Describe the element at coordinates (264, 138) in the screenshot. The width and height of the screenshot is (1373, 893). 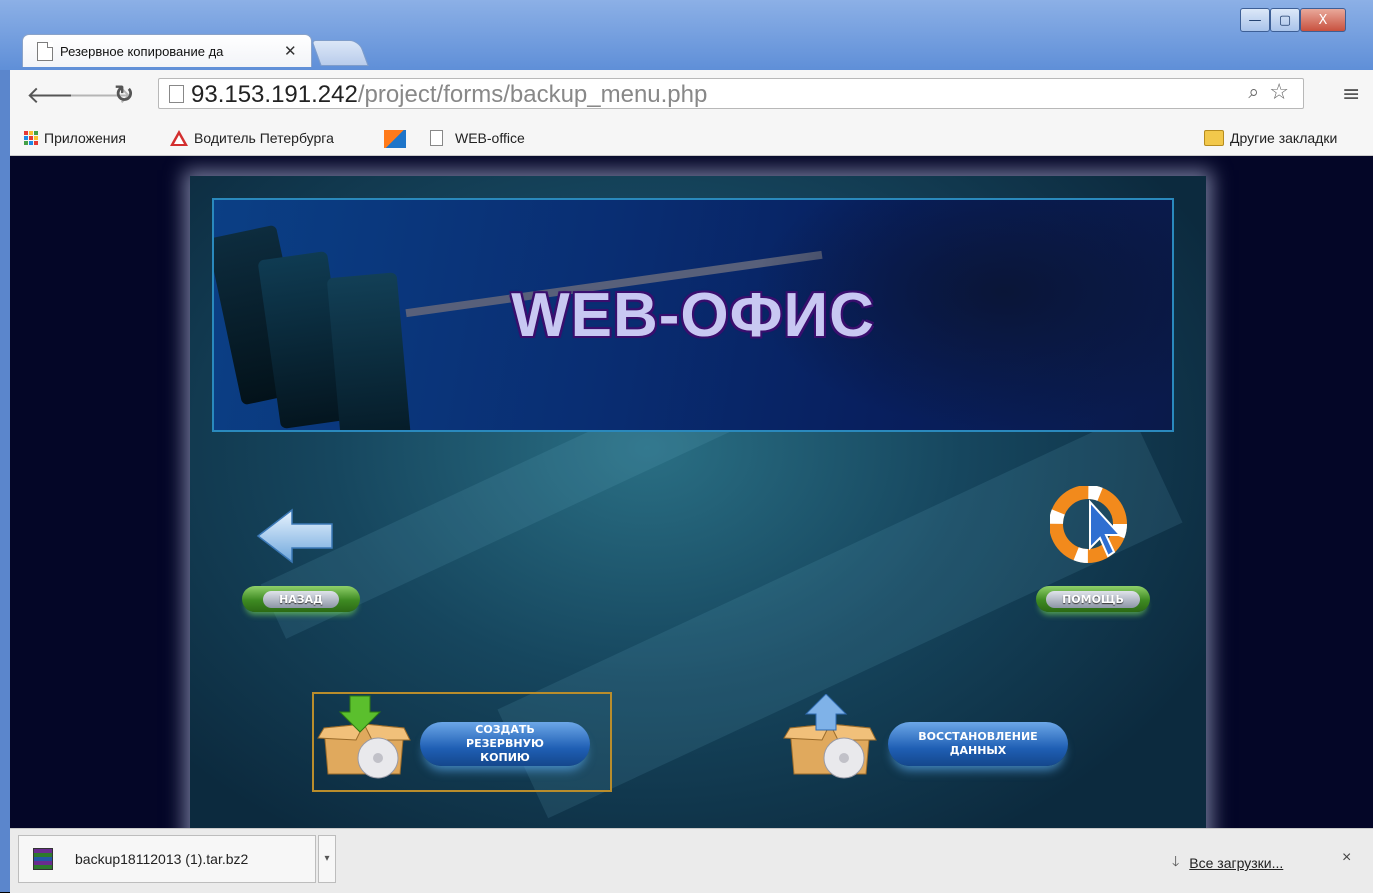
I see `bookmark-label: Водитель Петербурга` at that location.